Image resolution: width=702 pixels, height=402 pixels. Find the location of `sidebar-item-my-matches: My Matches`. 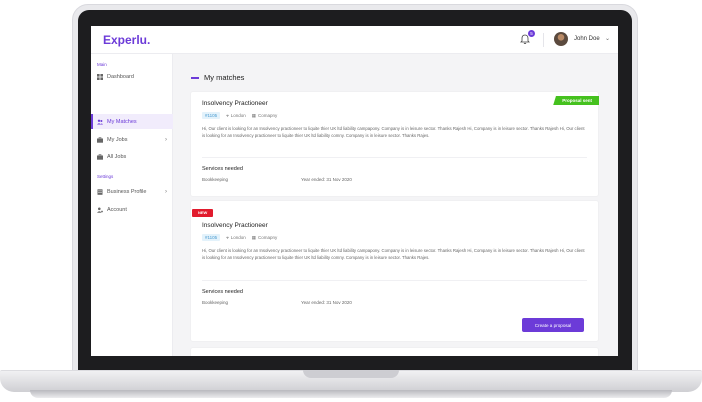

sidebar-item-my-matches: My Matches is located at coordinates (132, 121).